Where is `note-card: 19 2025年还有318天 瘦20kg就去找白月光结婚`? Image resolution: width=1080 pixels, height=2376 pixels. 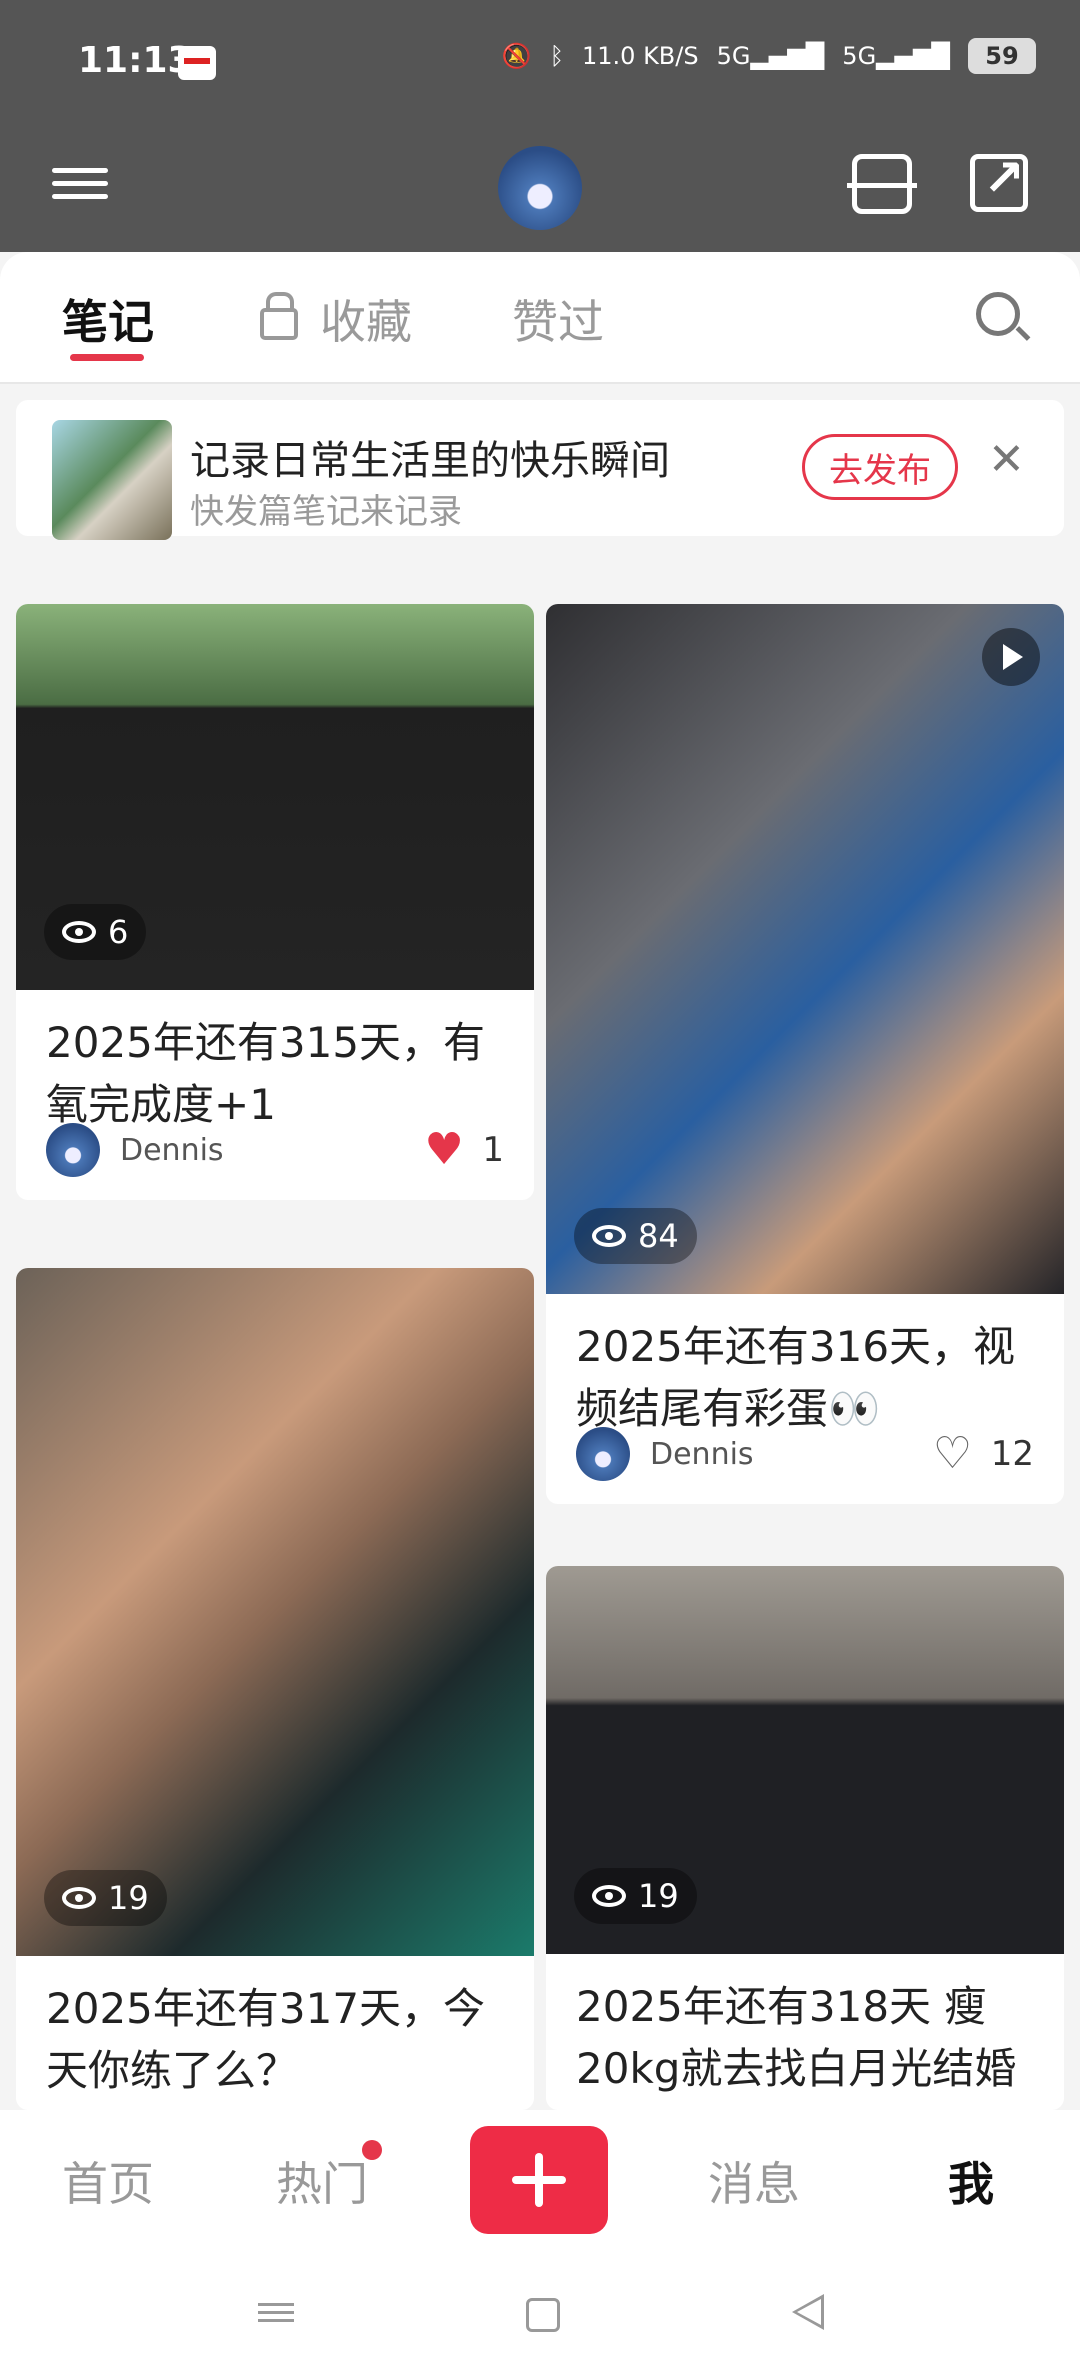
note-card: 19 2025年还有318天 瘦20kg就去找白月光结婚 is located at coordinates (805, 1838).